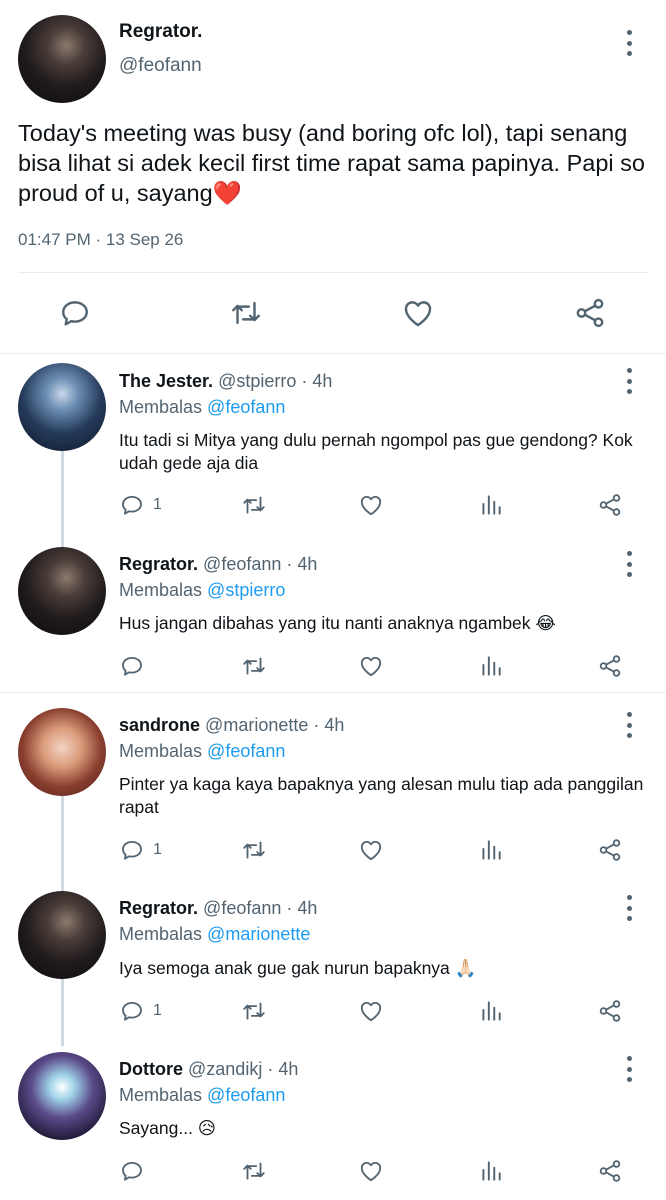 The width and height of the screenshot is (666, 1200). I want to click on author-handle: @feofann, so click(160, 66).